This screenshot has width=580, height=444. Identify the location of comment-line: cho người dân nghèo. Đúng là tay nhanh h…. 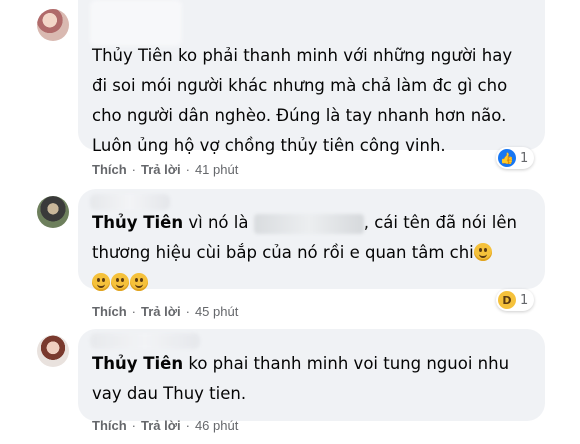
(299, 115).